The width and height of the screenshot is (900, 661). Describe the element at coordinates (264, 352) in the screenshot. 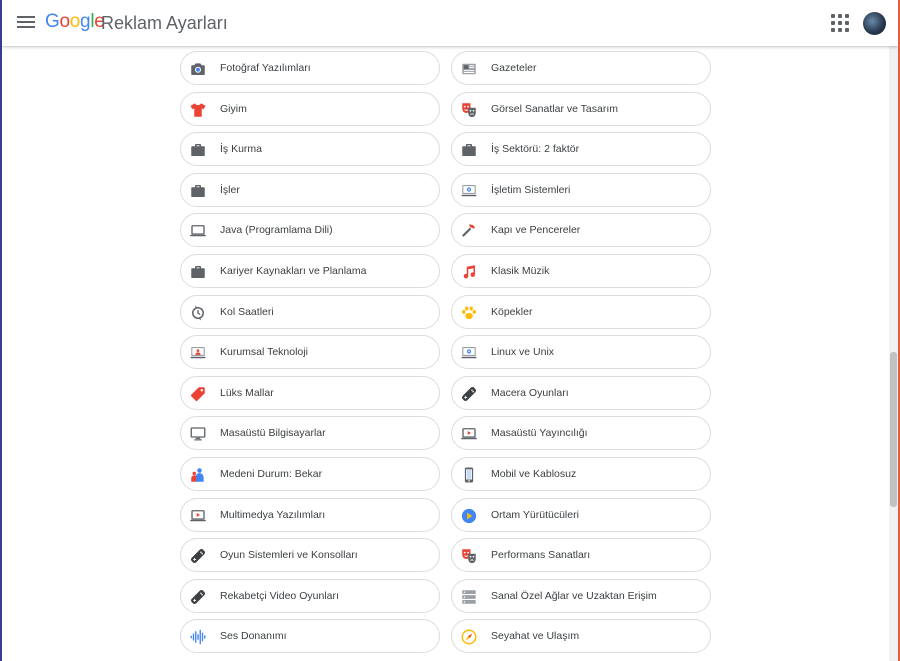

I see `topic-label: Kurumsal Teknoloji` at that location.